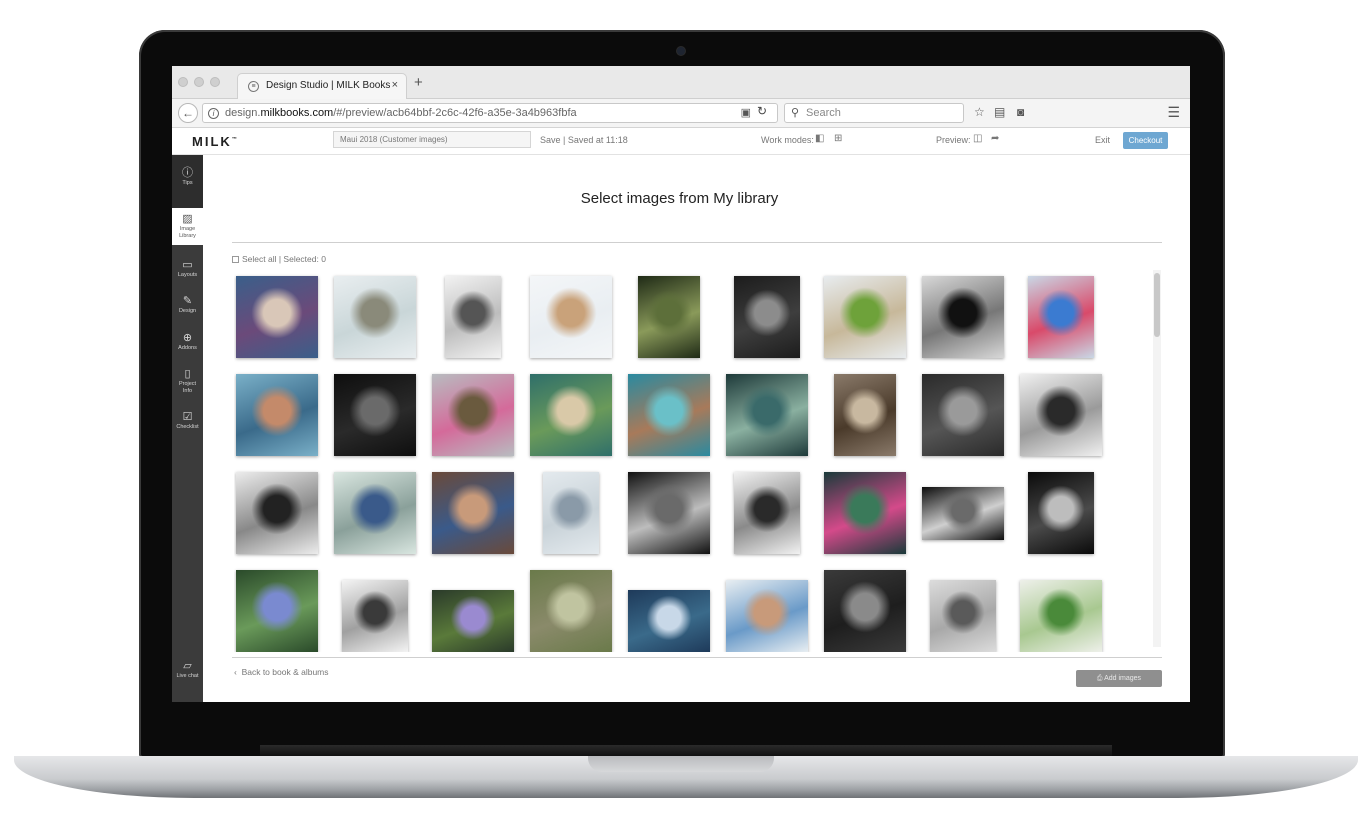  What do you see at coordinates (187, 232) in the screenshot?
I see `sidebar-item-label: Image Library` at bounding box center [187, 232].